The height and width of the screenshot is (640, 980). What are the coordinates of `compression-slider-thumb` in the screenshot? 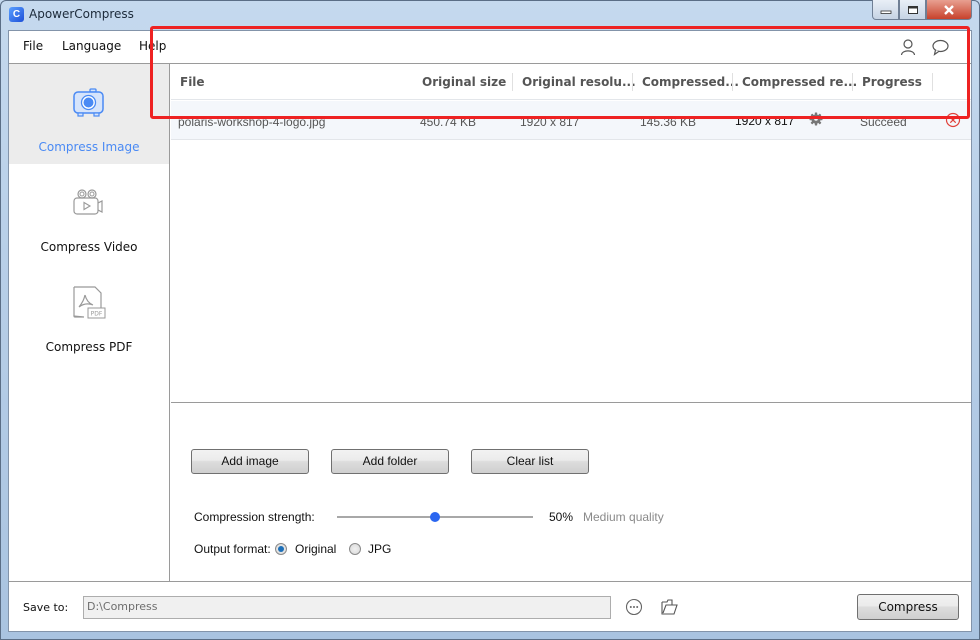 It's located at (435, 517).